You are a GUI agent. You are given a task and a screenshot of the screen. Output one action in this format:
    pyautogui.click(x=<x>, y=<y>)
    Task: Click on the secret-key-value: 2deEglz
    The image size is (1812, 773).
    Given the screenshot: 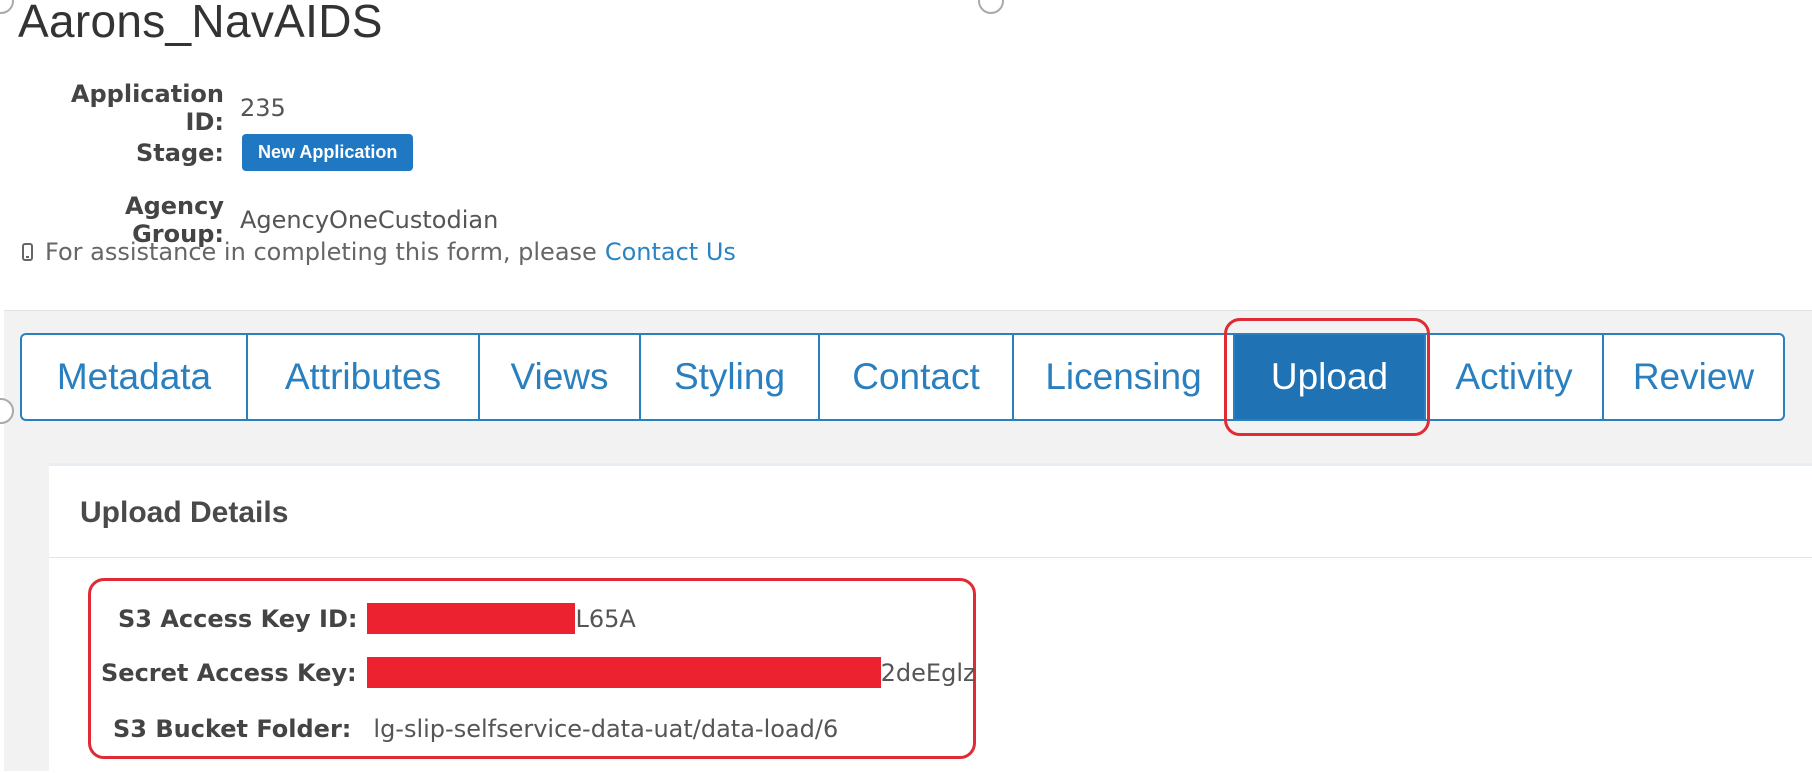 What is the action you would take?
    pyautogui.click(x=928, y=672)
    